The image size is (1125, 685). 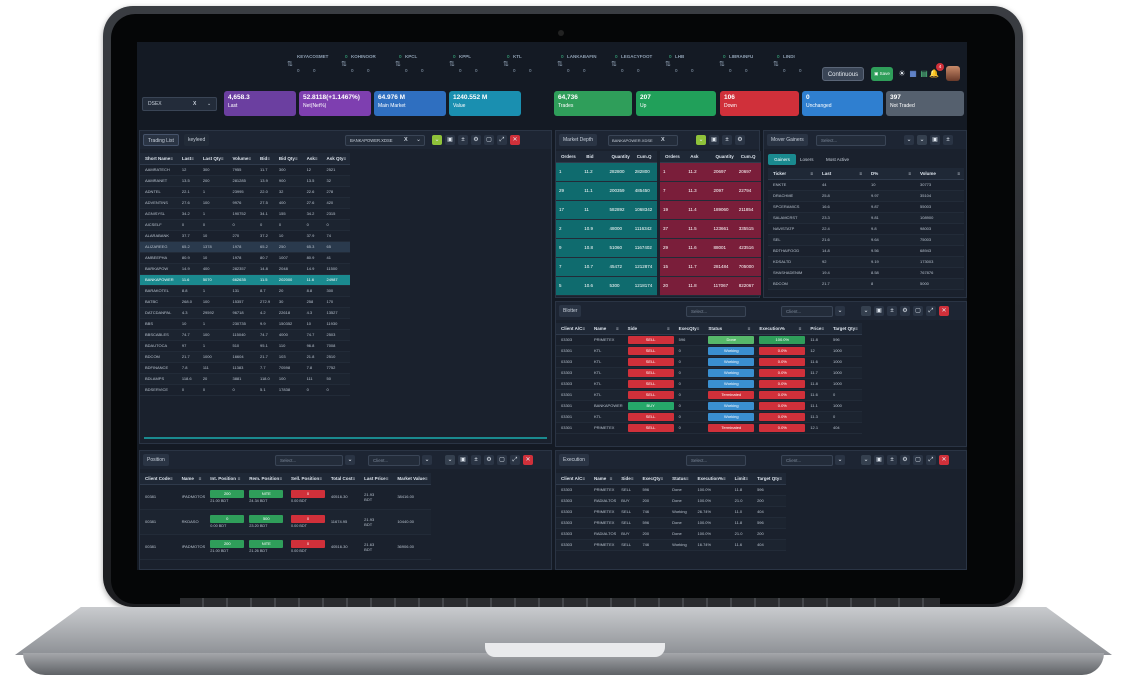 I want to click on order-row: 03303 PRIMETEX SELL 596 Done 100.0% 11.8 596, so click(x=671, y=490).